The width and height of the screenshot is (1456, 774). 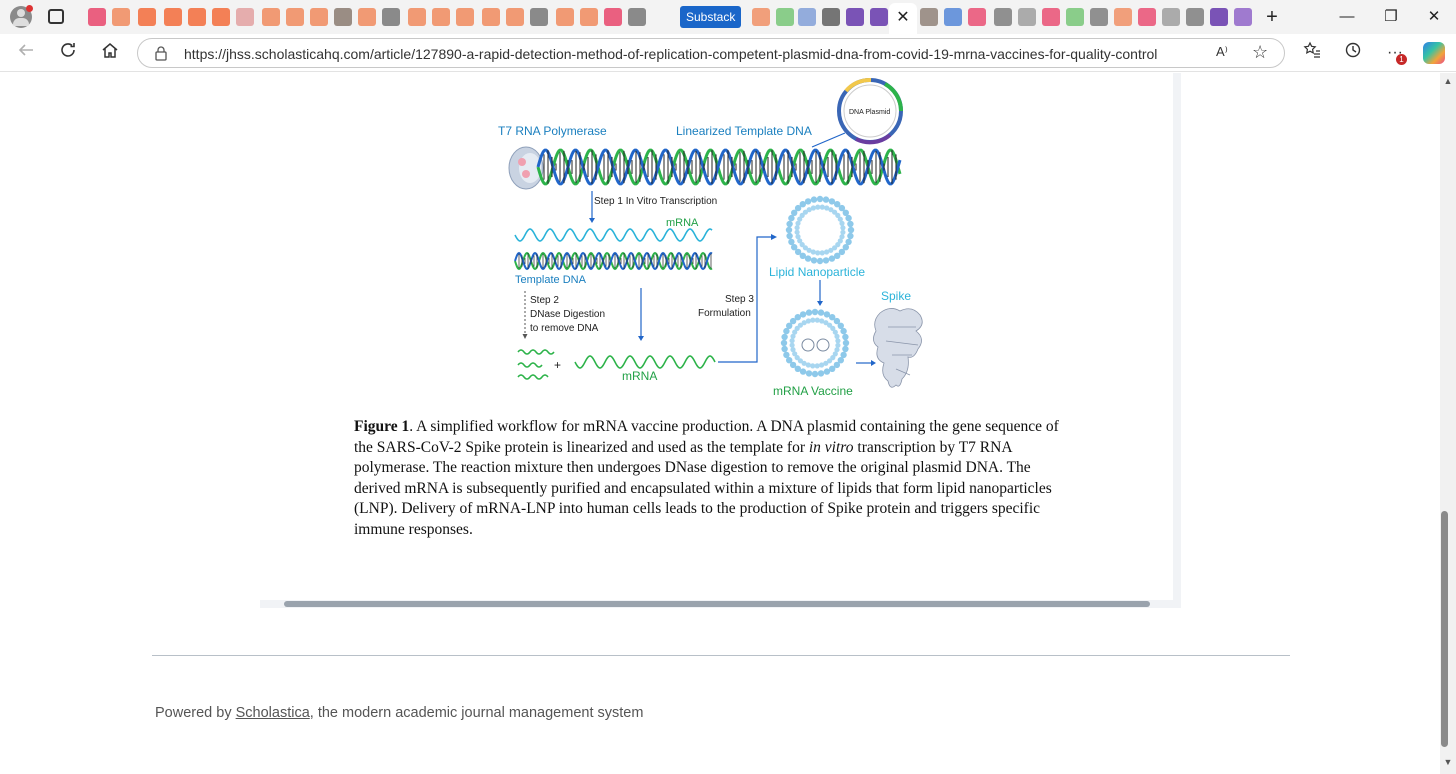 I want to click on scholastica-link: Scholastica, so click(x=273, y=713).